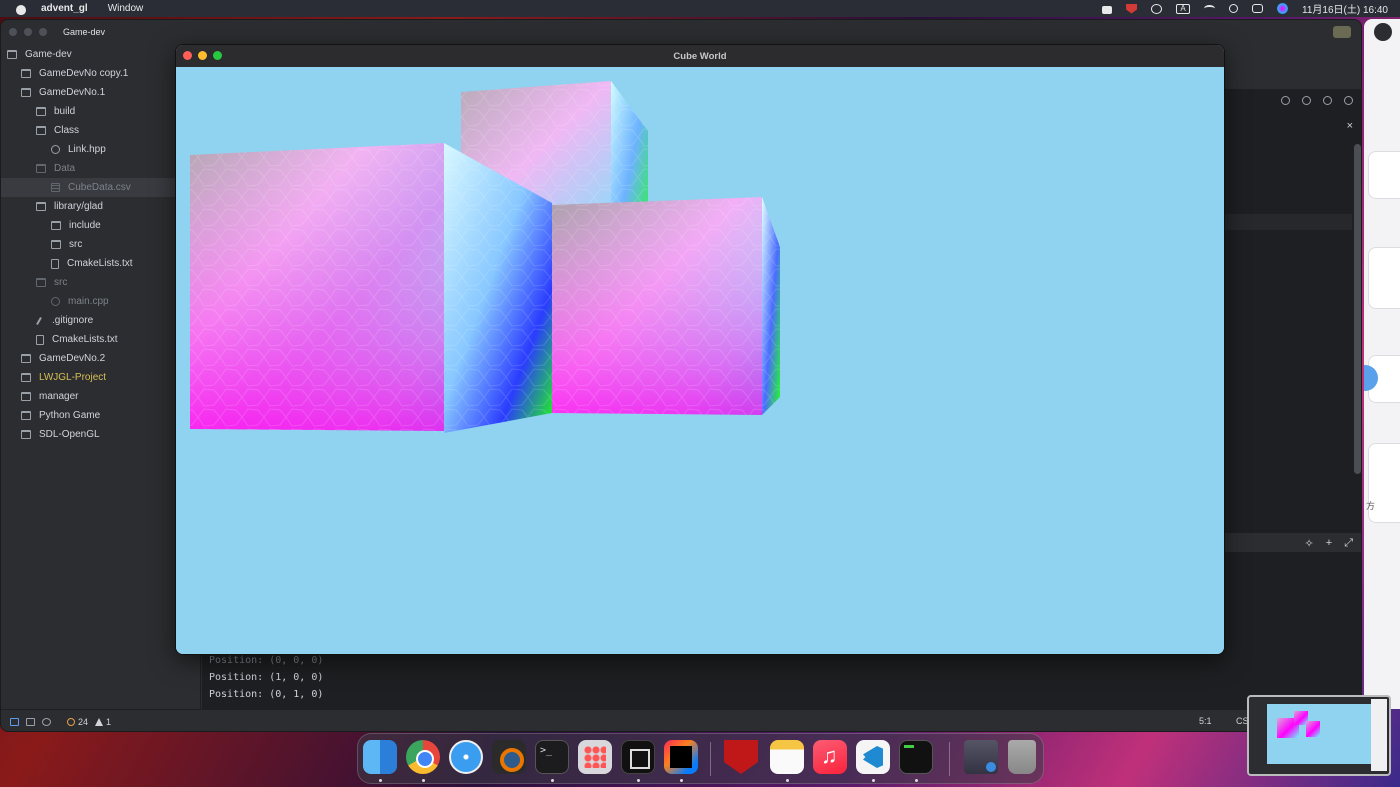 This screenshot has height=787, width=1400. What do you see at coordinates (595, 757) in the screenshot?
I see `launchpad-icon` at bounding box center [595, 757].